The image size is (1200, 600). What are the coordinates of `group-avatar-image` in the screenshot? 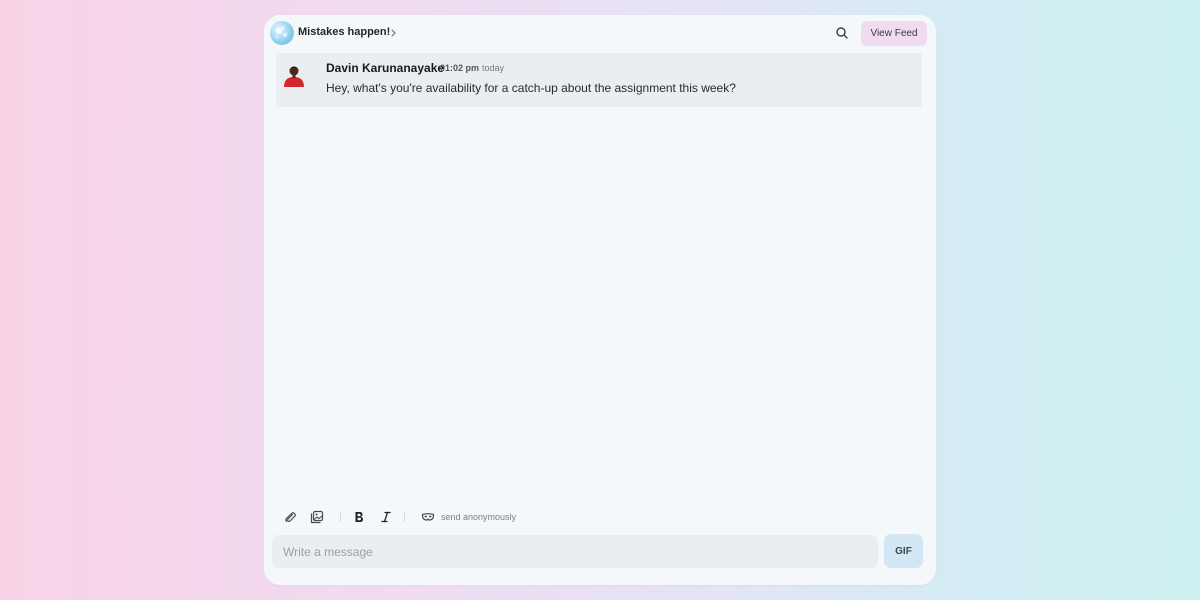 It's located at (281, 32).